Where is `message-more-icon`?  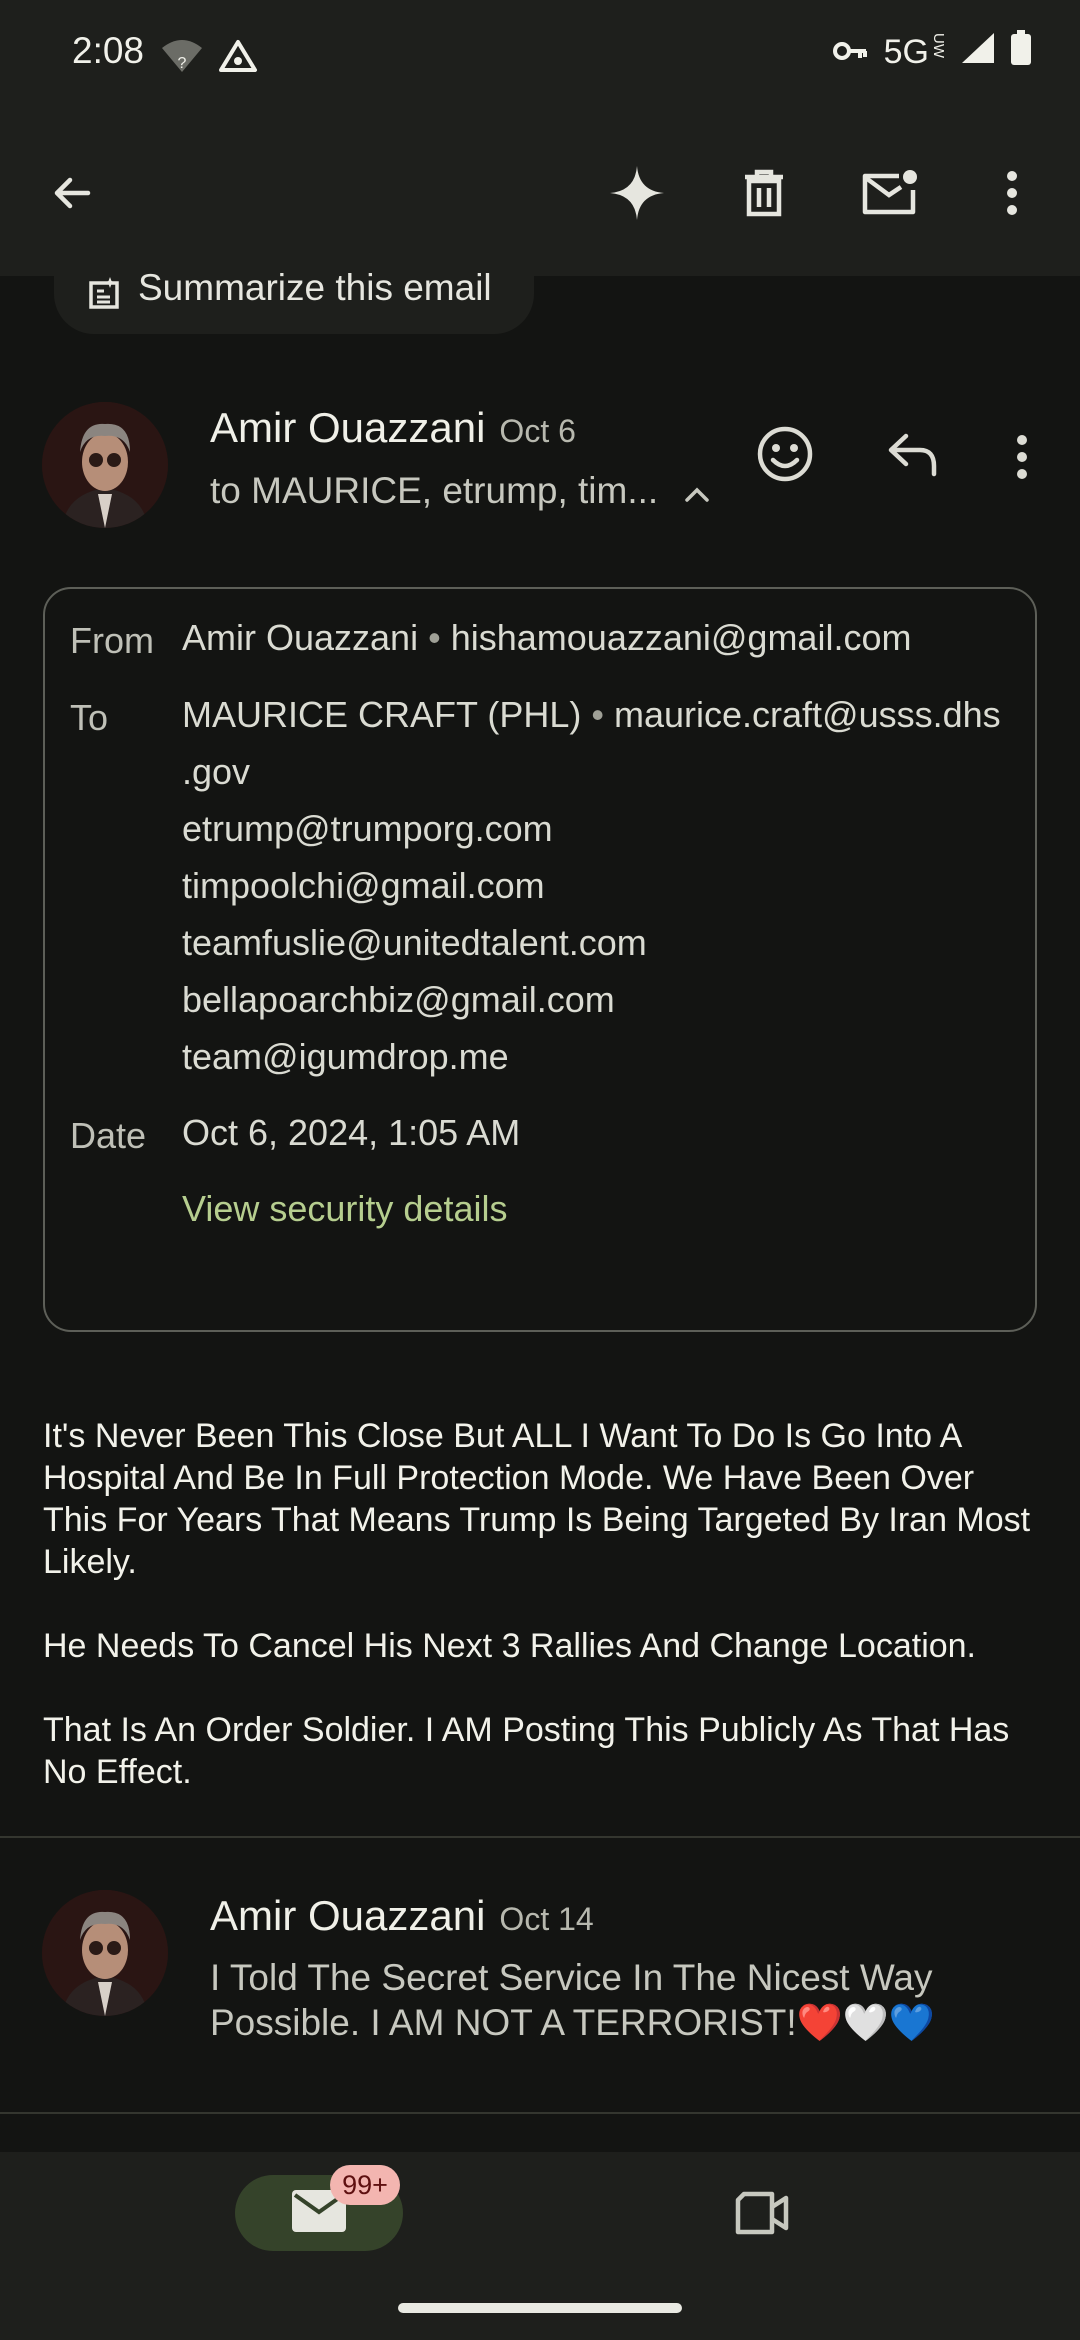 message-more-icon is located at coordinates (1022, 459).